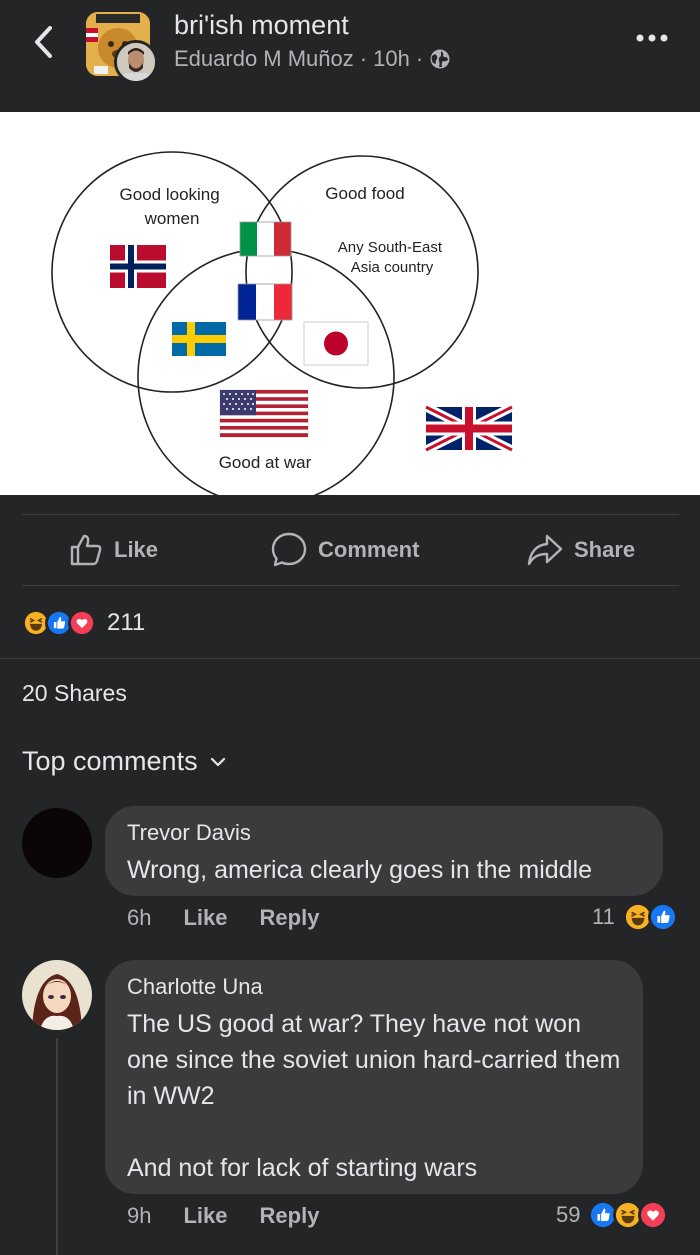 This screenshot has width=700, height=1255. What do you see at coordinates (126, 622) in the screenshot?
I see `reaction-count: 211` at bounding box center [126, 622].